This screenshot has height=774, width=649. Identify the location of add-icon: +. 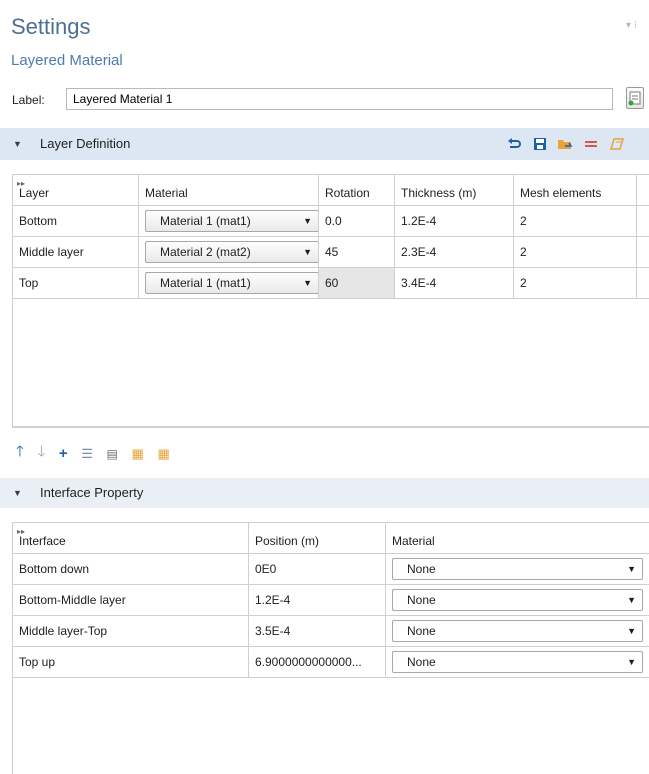
(63, 453).